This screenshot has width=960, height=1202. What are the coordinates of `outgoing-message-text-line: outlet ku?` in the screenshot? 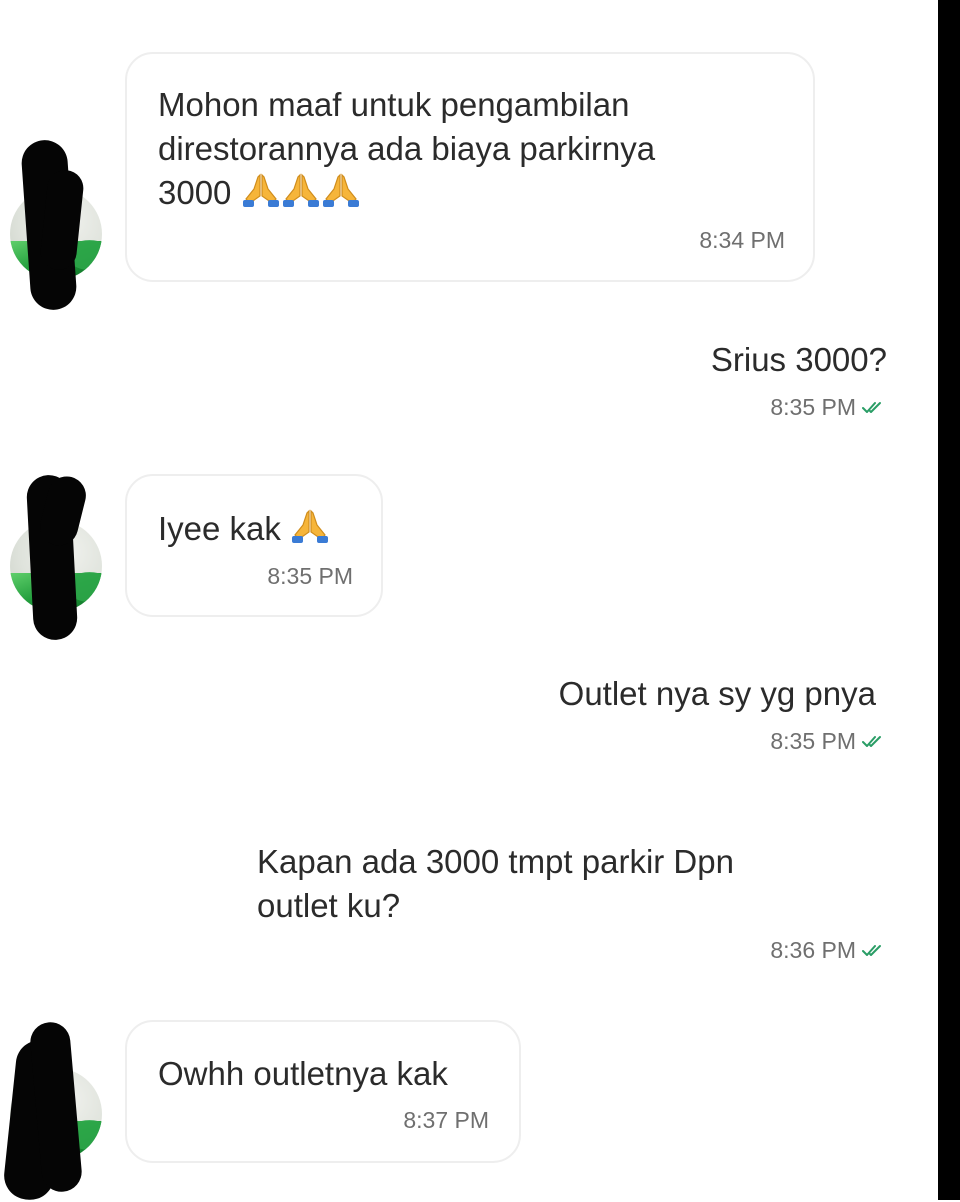 It's located at (328, 905).